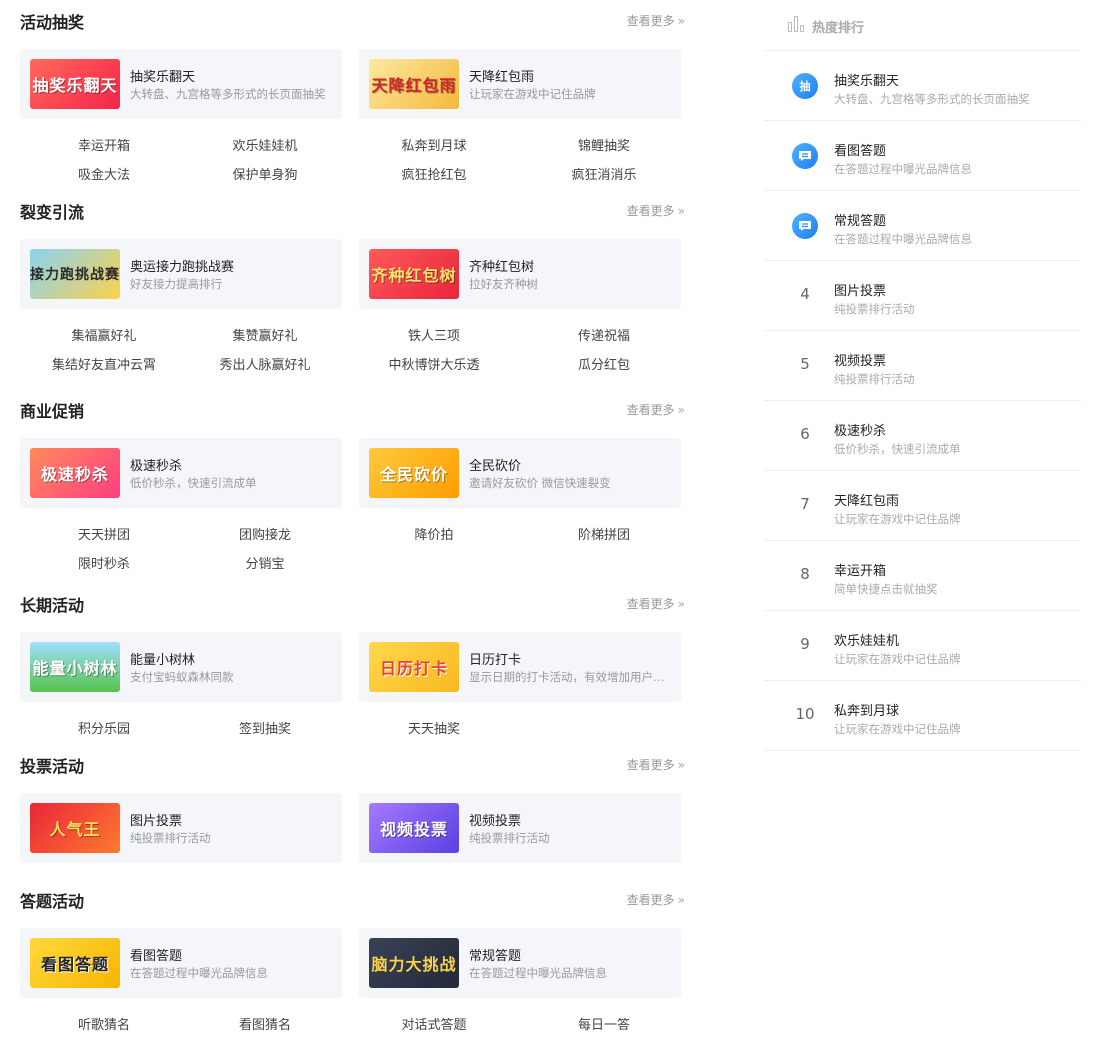  I want to click on activity-card: 天降红包雨 天降红包雨 让玩家在游戏中记住品牌, so click(520, 84).